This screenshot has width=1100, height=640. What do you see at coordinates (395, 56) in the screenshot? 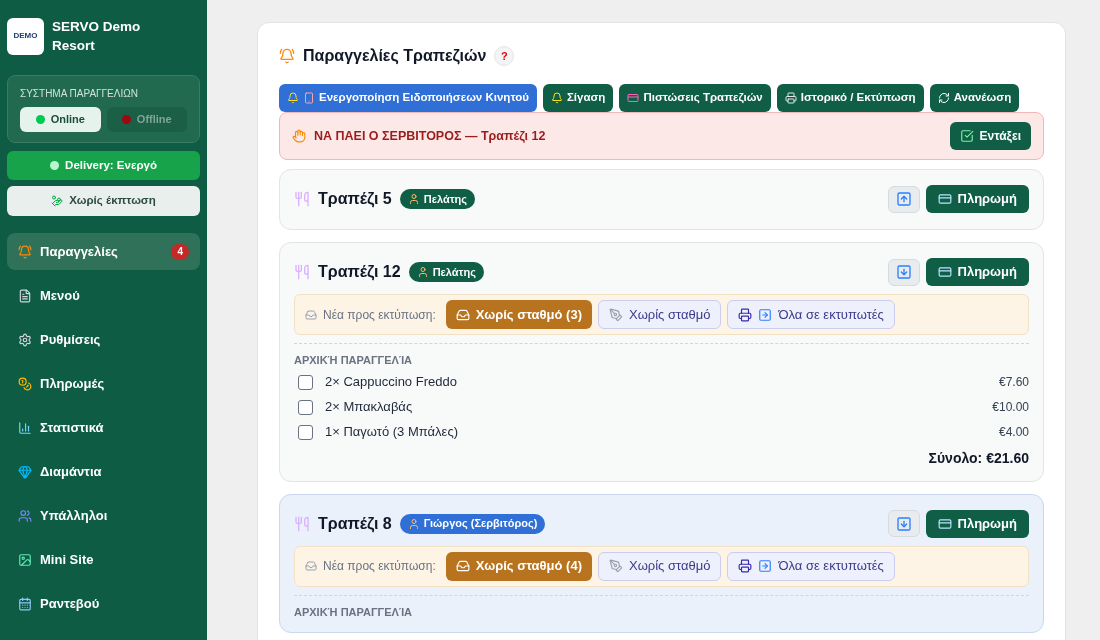
I see `page-title: Παραγγελίες Τραπεζιών` at bounding box center [395, 56].